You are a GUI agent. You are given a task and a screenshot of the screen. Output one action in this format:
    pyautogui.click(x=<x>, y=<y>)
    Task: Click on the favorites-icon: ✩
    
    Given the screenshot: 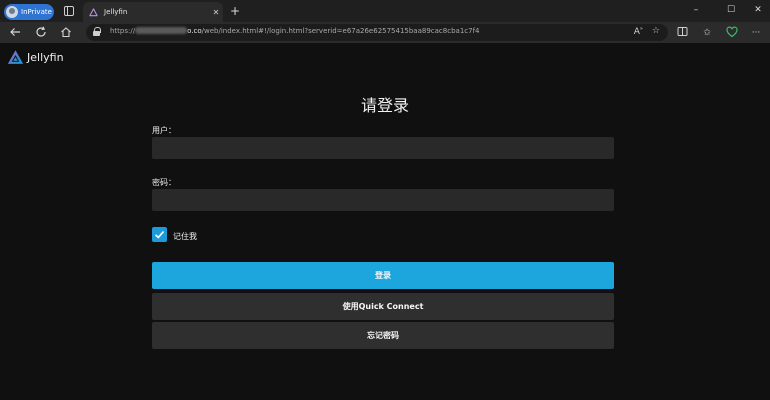 What is the action you would take?
    pyautogui.click(x=707, y=33)
    